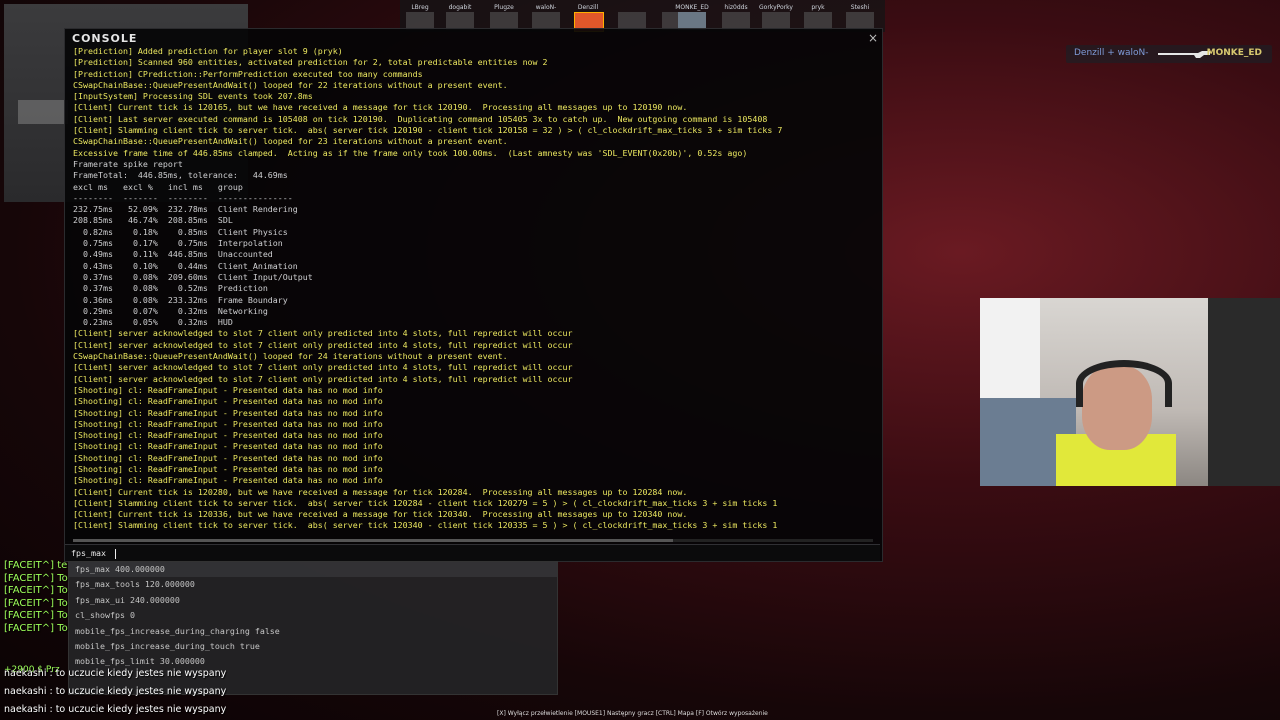 The image size is (1280, 720). What do you see at coordinates (373, 540) in the screenshot?
I see `scrollbar-thumb` at bounding box center [373, 540].